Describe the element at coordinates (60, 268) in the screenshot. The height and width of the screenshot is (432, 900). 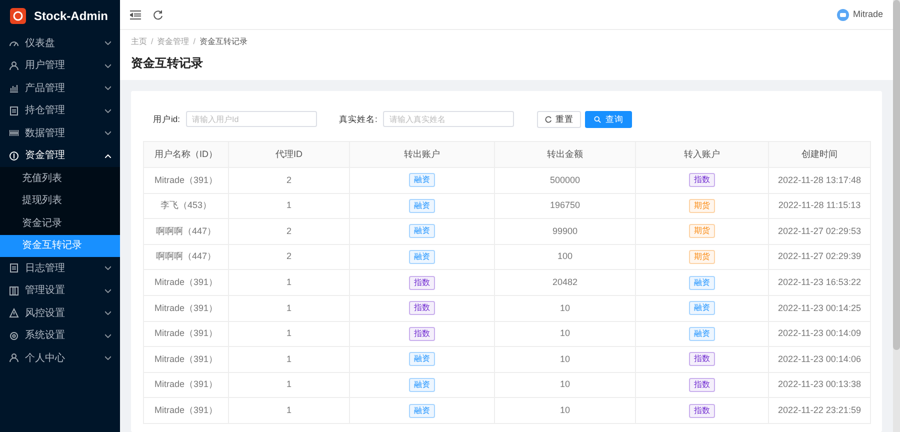
I see `menu-item: 日志管理` at that location.